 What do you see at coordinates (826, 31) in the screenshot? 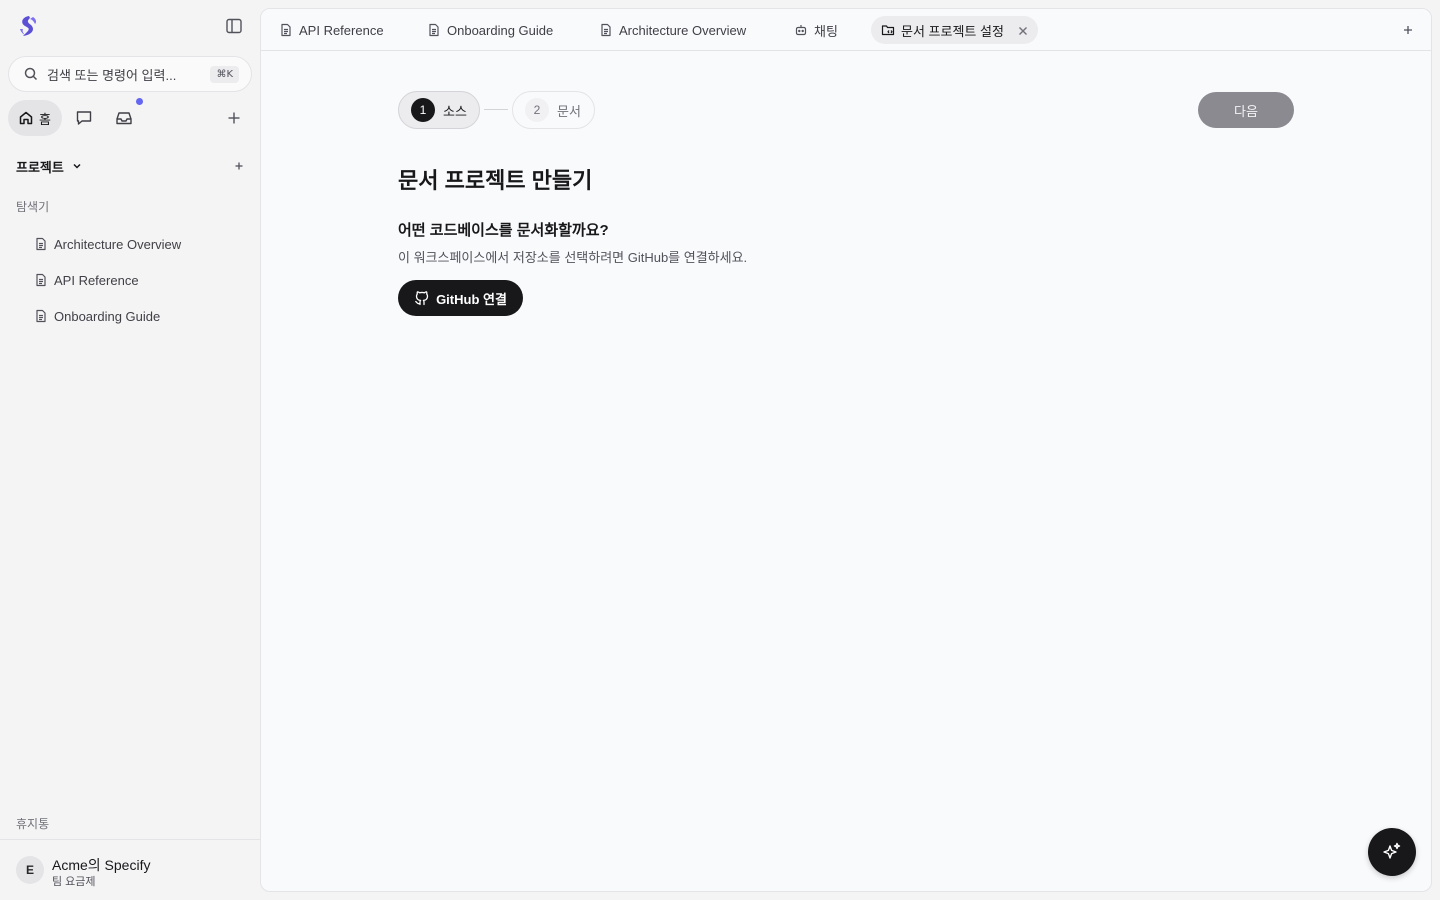
I see `tab-label: 채팅` at bounding box center [826, 31].